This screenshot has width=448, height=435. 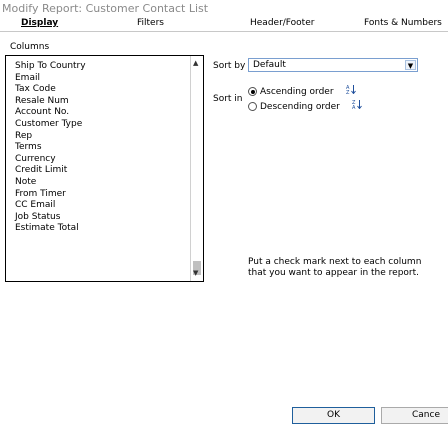 What do you see at coordinates (410, 65) in the screenshot?
I see `chevron-down-icon: ▼` at bounding box center [410, 65].